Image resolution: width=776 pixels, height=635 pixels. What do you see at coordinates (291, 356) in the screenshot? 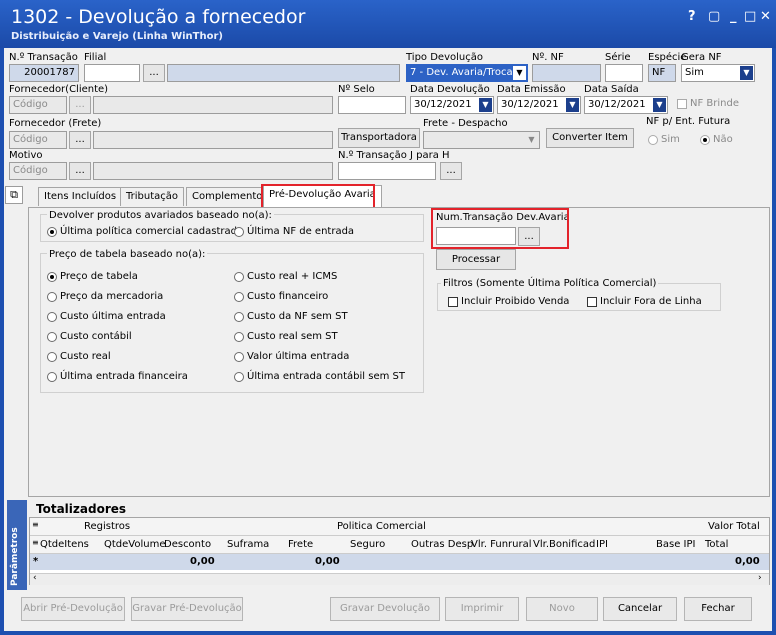
I see `valor-ultima-entrada-radio: Valor última entrada` at bounding box center [291, 356].